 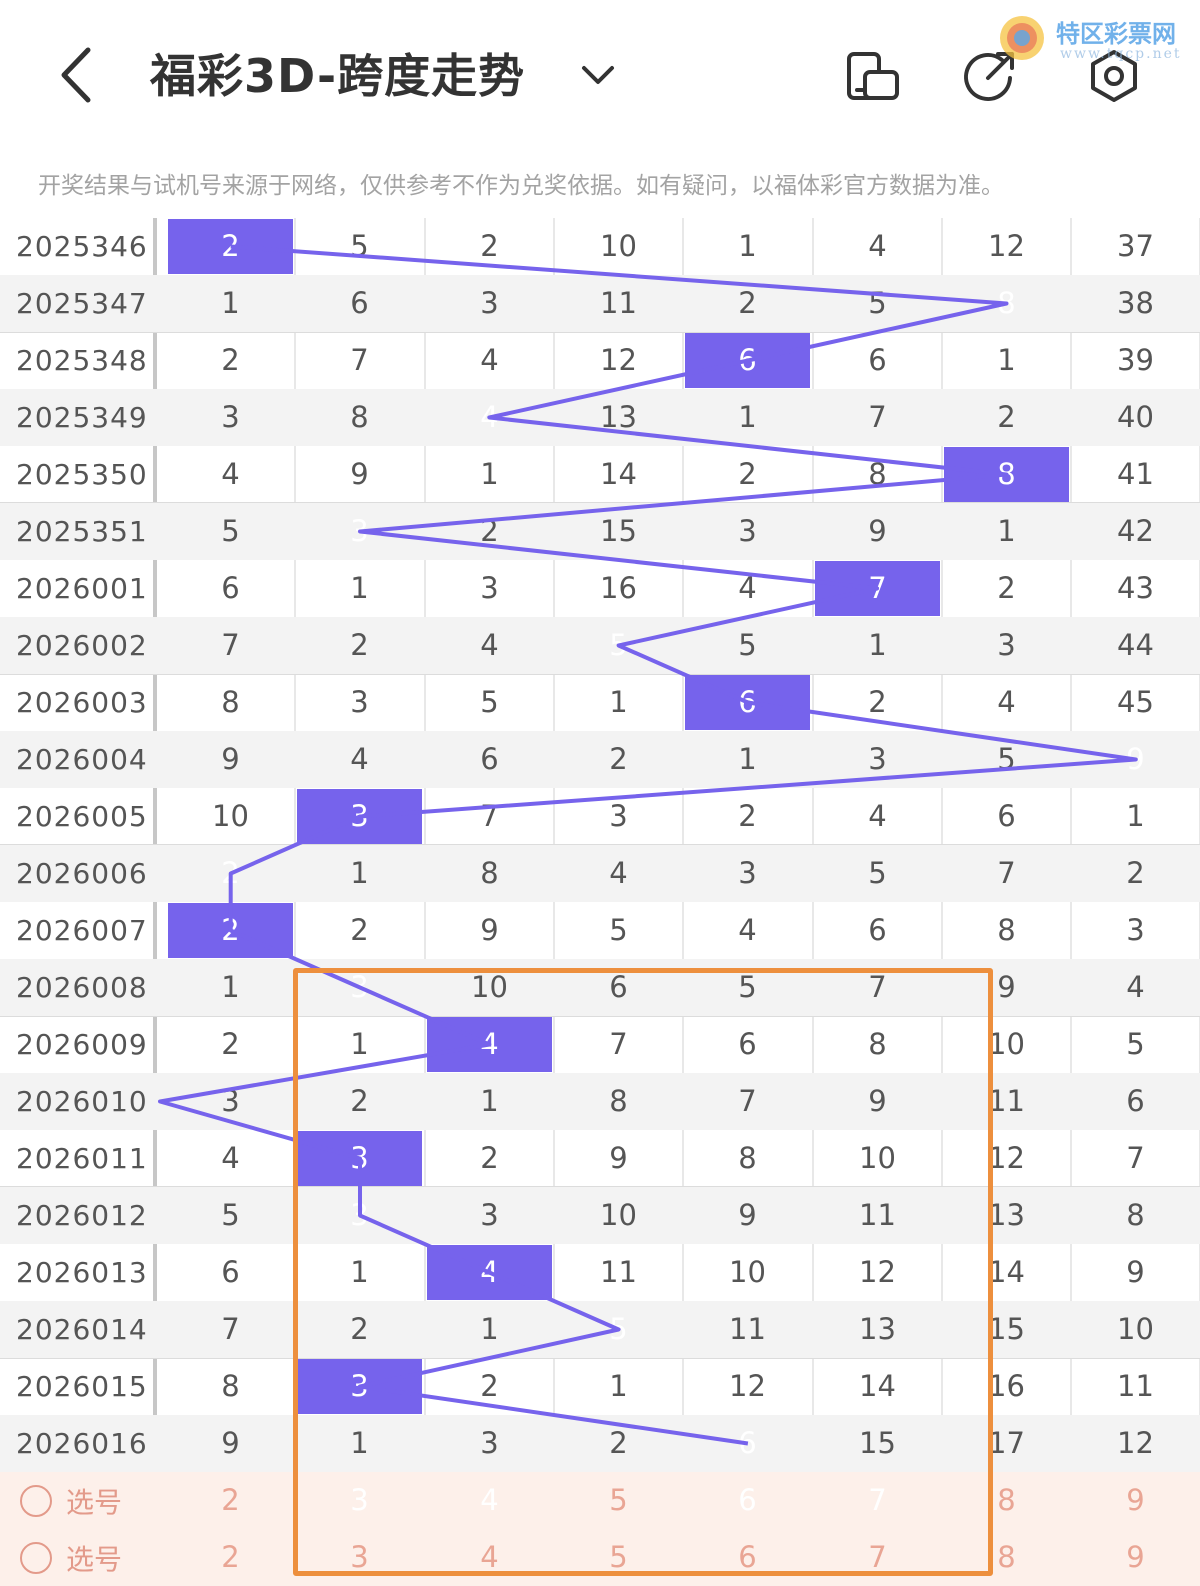 I want to click on page-title: 福彩3D-跨度走势, so click(x=337, y=73).